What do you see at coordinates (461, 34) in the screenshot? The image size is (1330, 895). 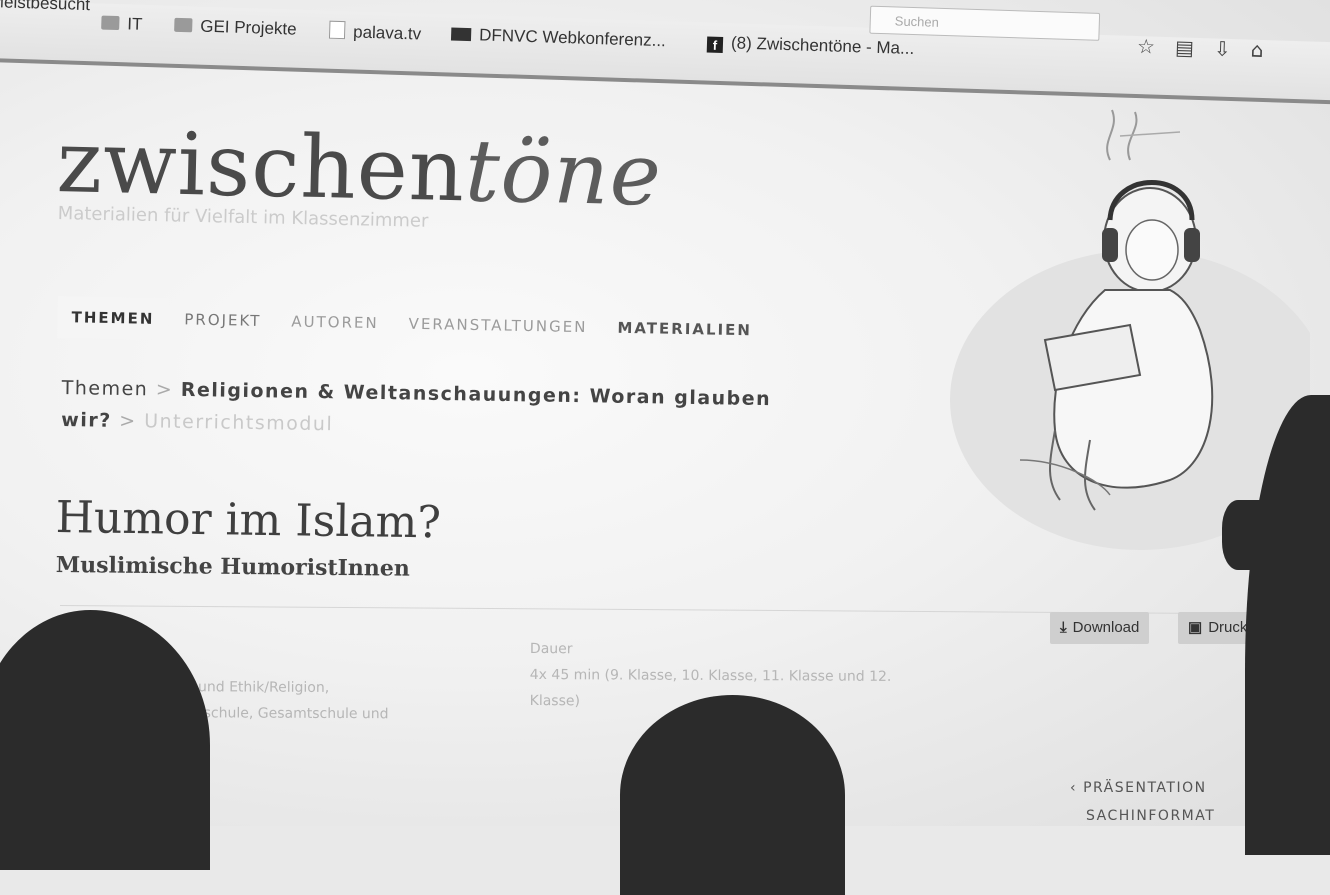 I see `monitor-icon` at bounding box center [461, 34].